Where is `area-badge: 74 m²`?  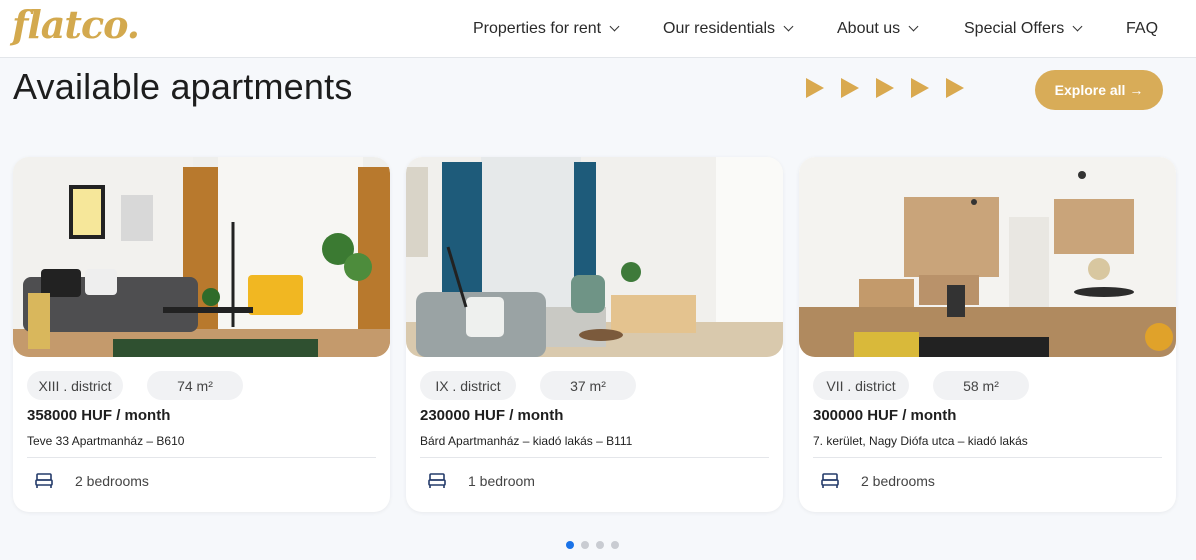 area-badge: 74 m² is located at coordinates (195, 385).